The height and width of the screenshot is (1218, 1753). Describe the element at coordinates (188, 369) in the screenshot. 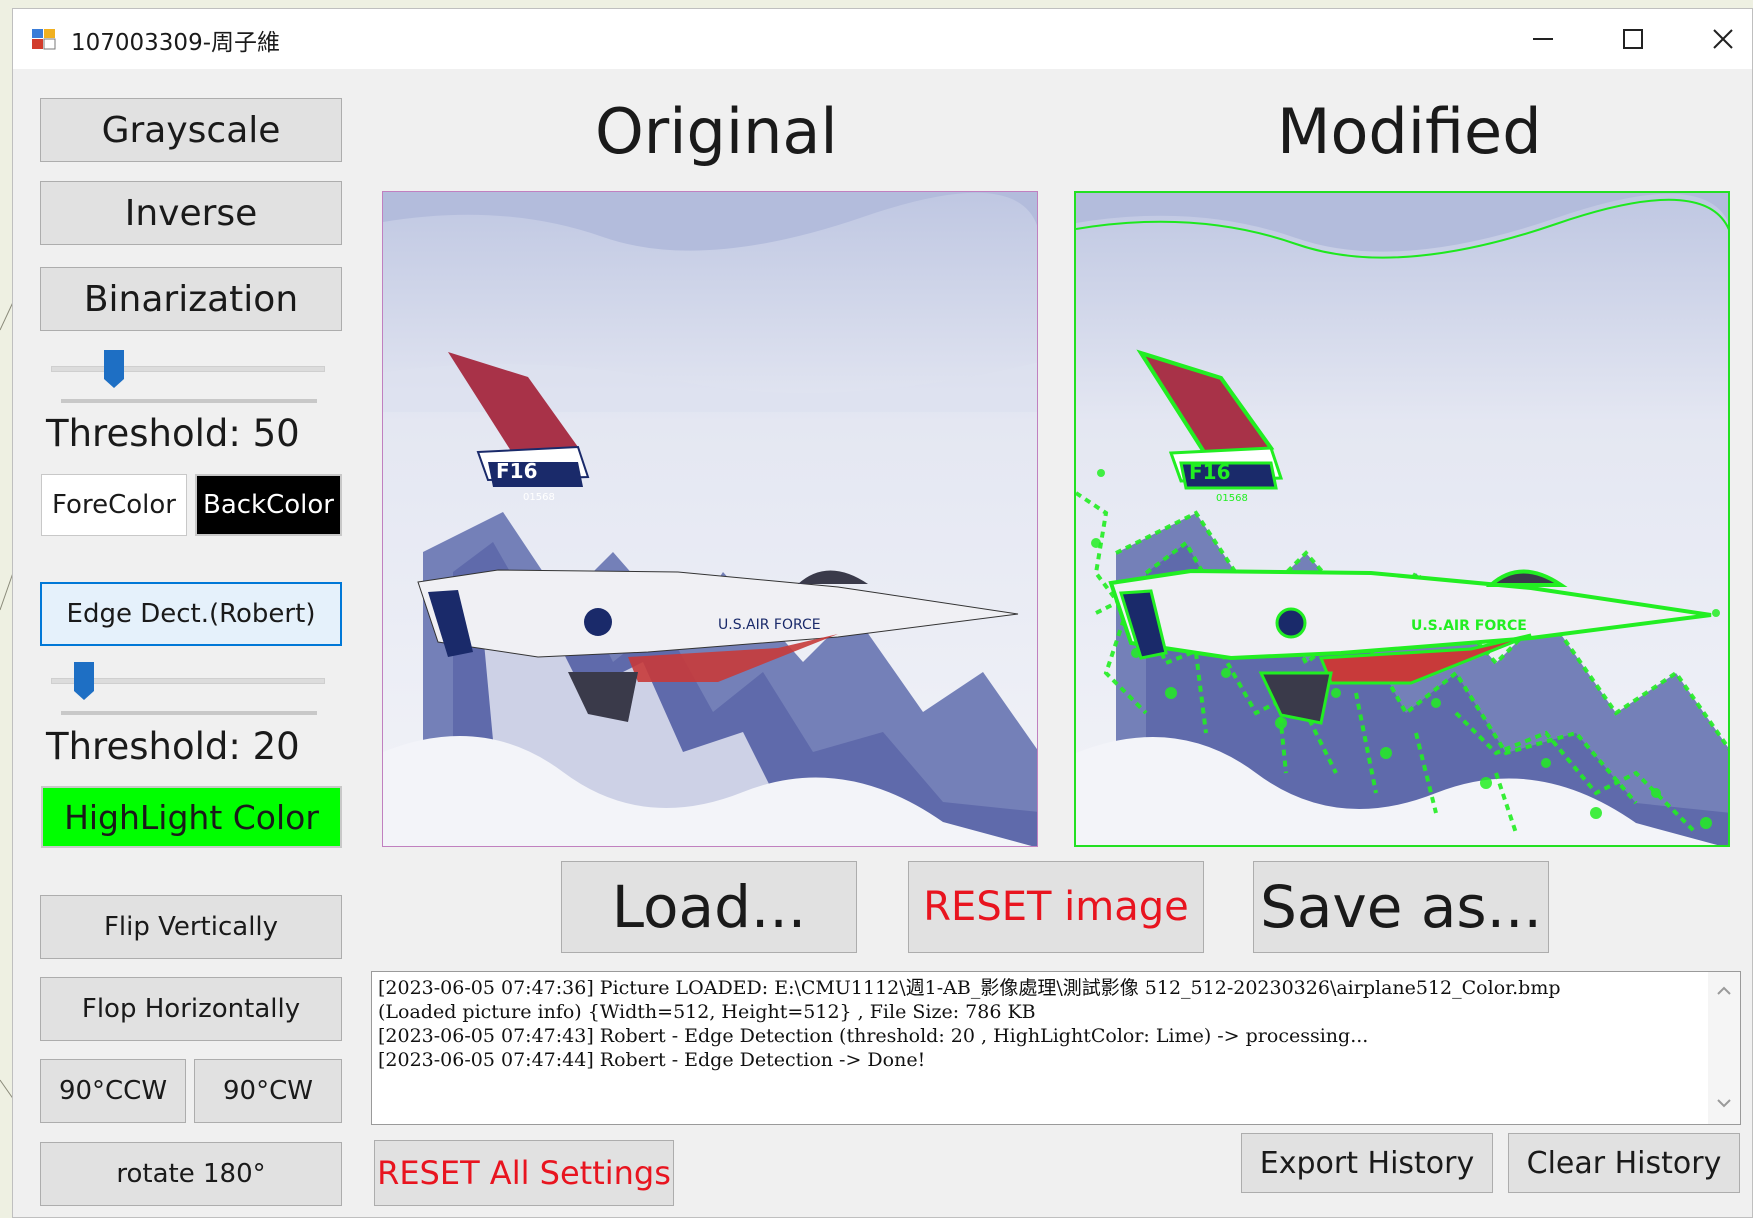

I see `slider-track` at that location.